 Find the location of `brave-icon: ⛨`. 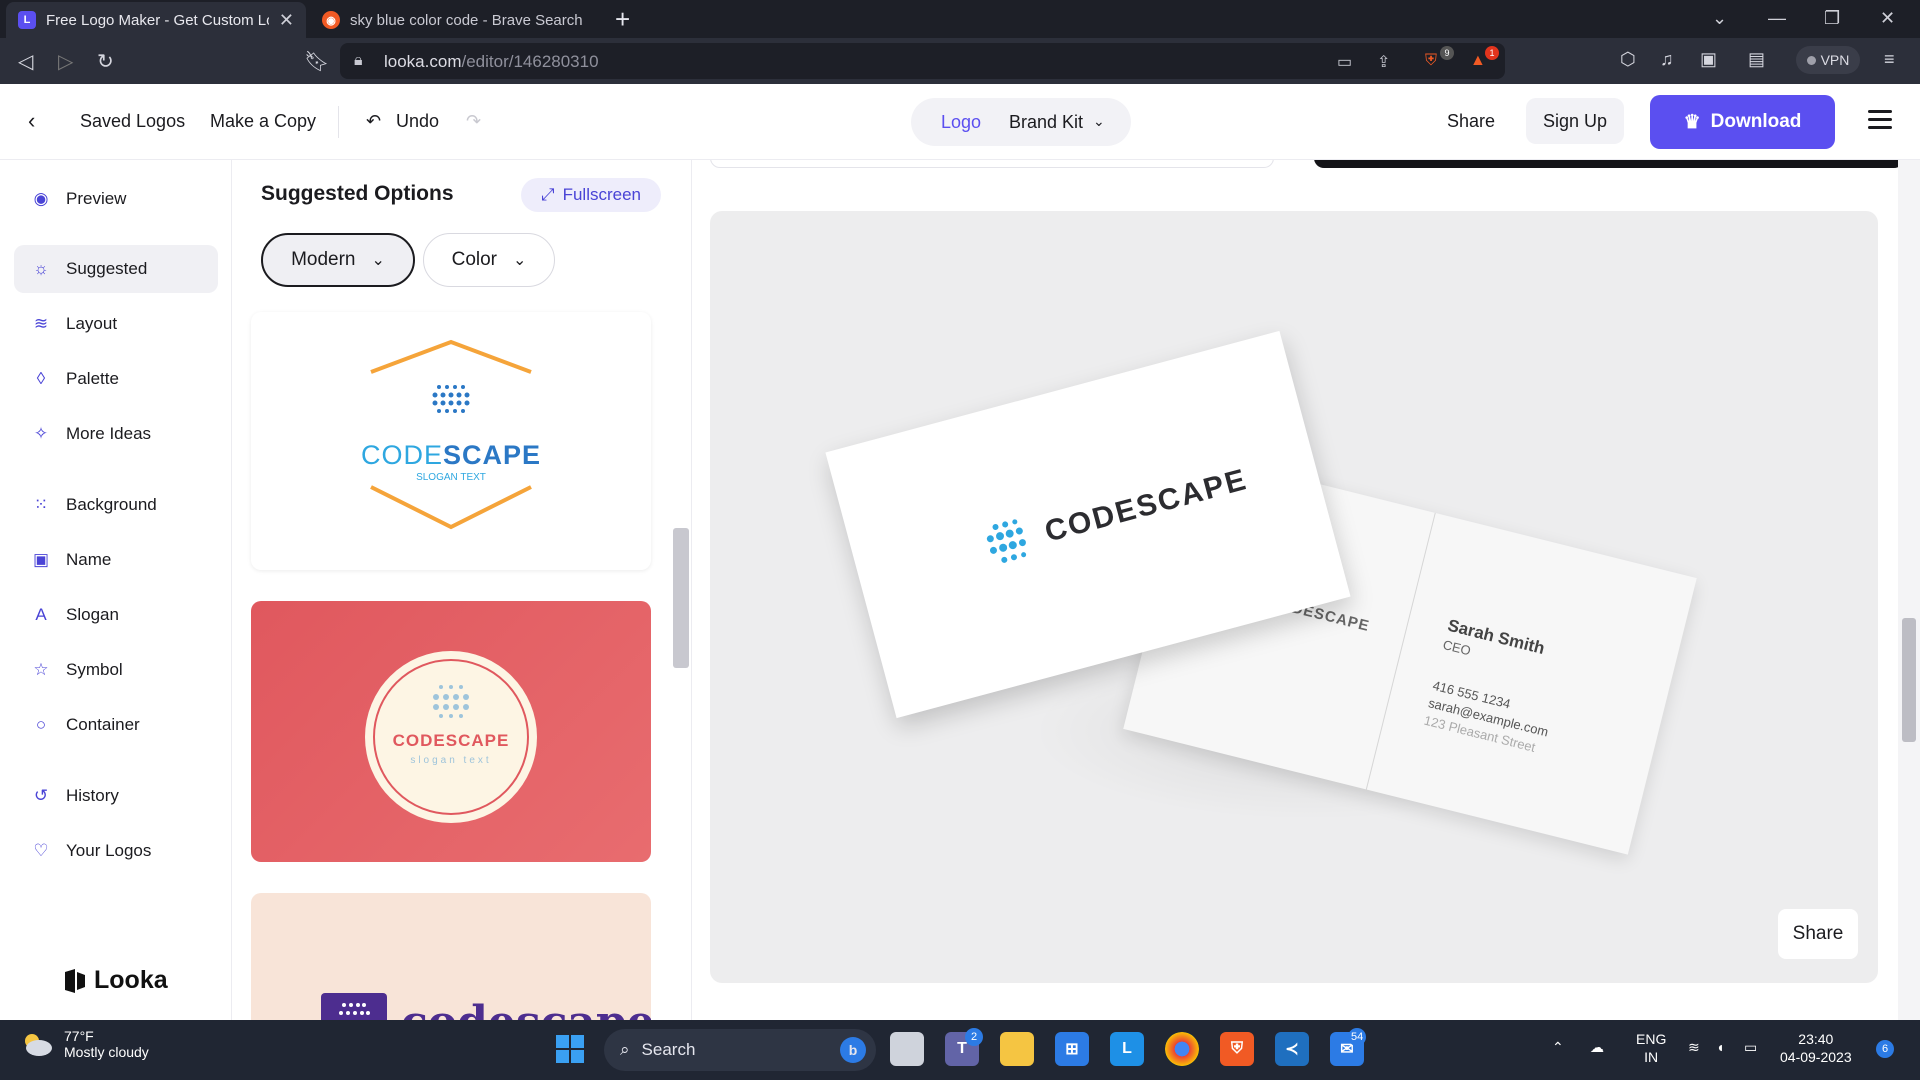

brave-icon: ⛨ is located at coordinates (1237, 1049).